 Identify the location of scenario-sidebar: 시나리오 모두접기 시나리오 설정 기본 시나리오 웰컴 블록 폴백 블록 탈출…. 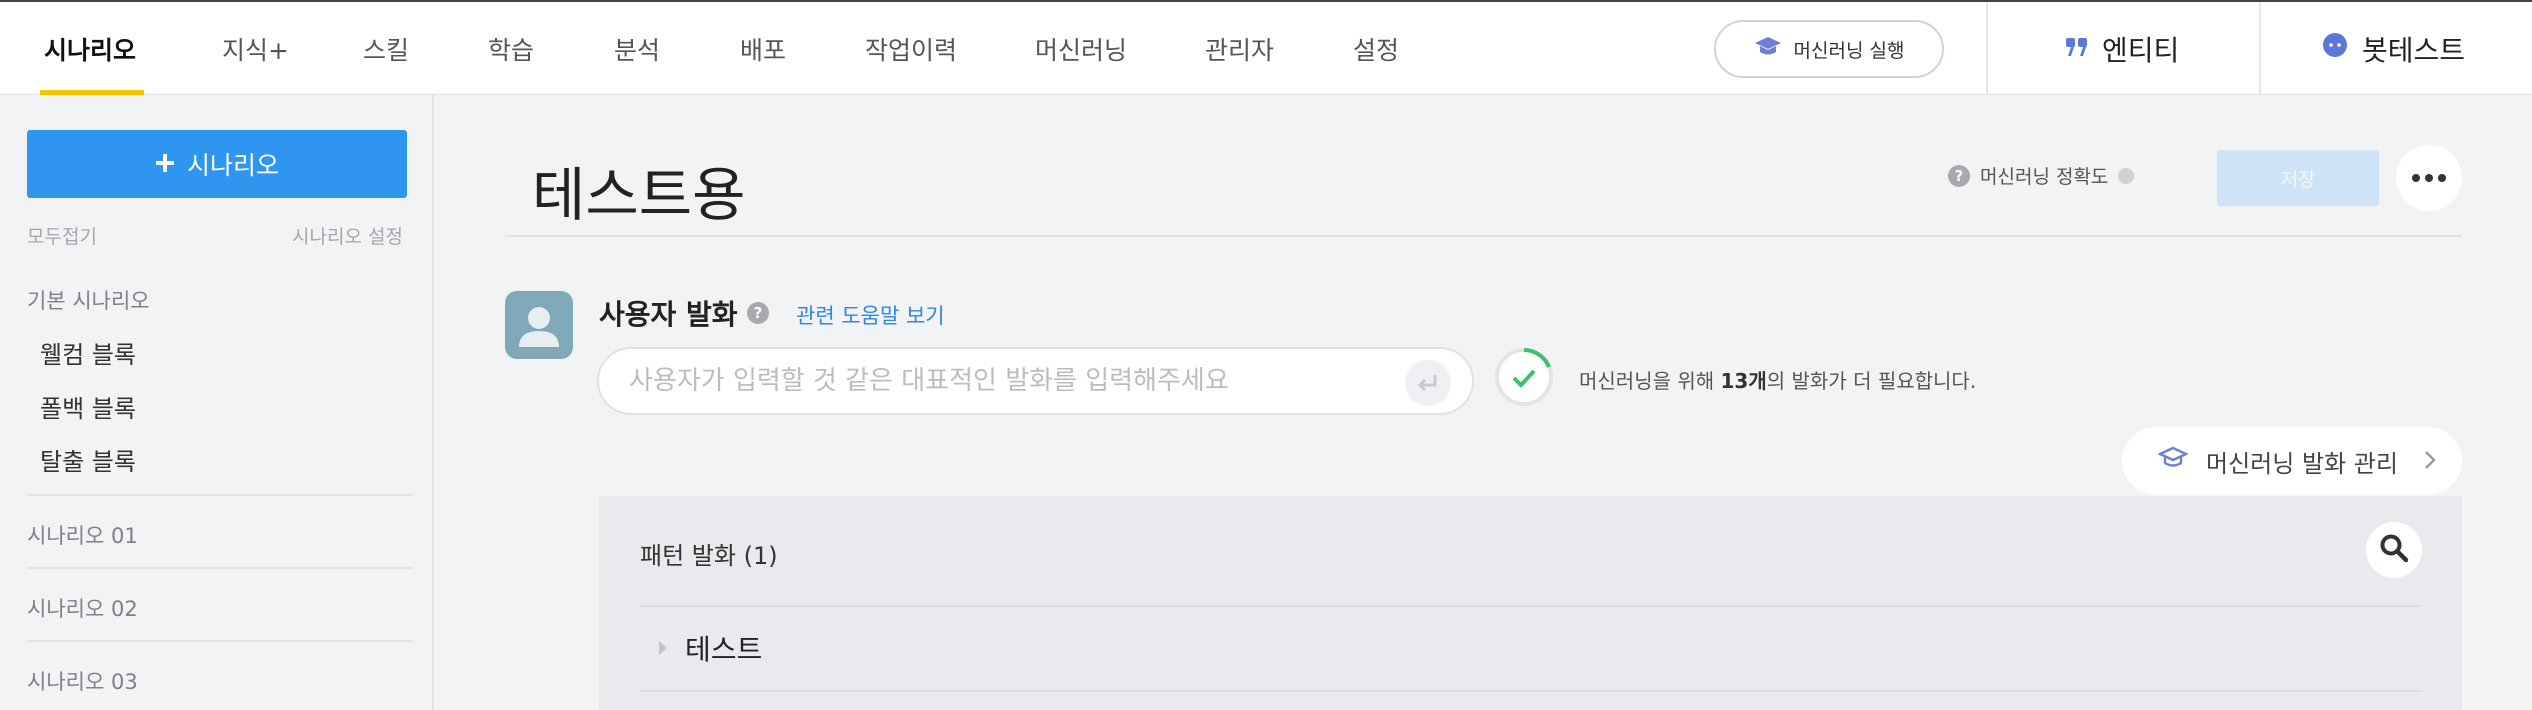
(217, 402).